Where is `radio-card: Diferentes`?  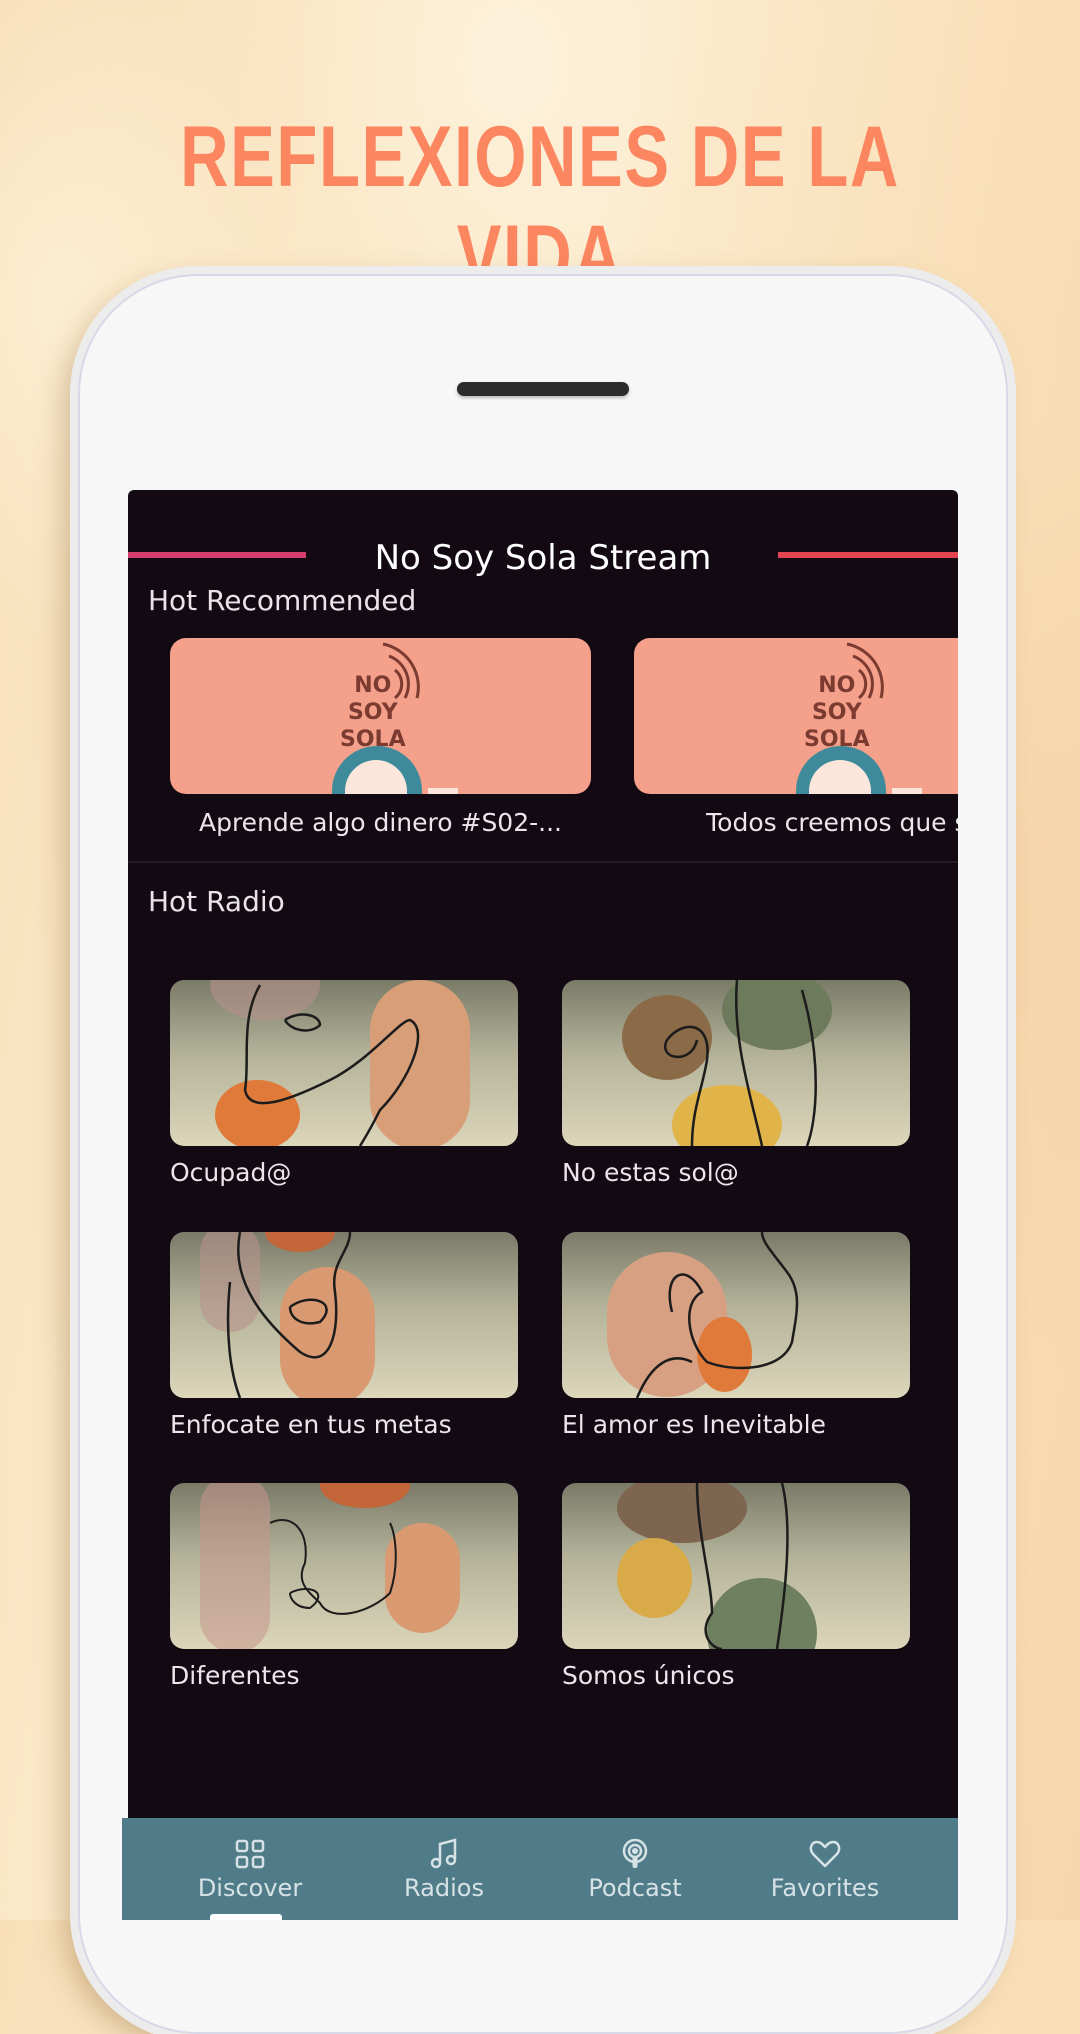
radio-card: Diferentes is located at coordinates (344, 1586).